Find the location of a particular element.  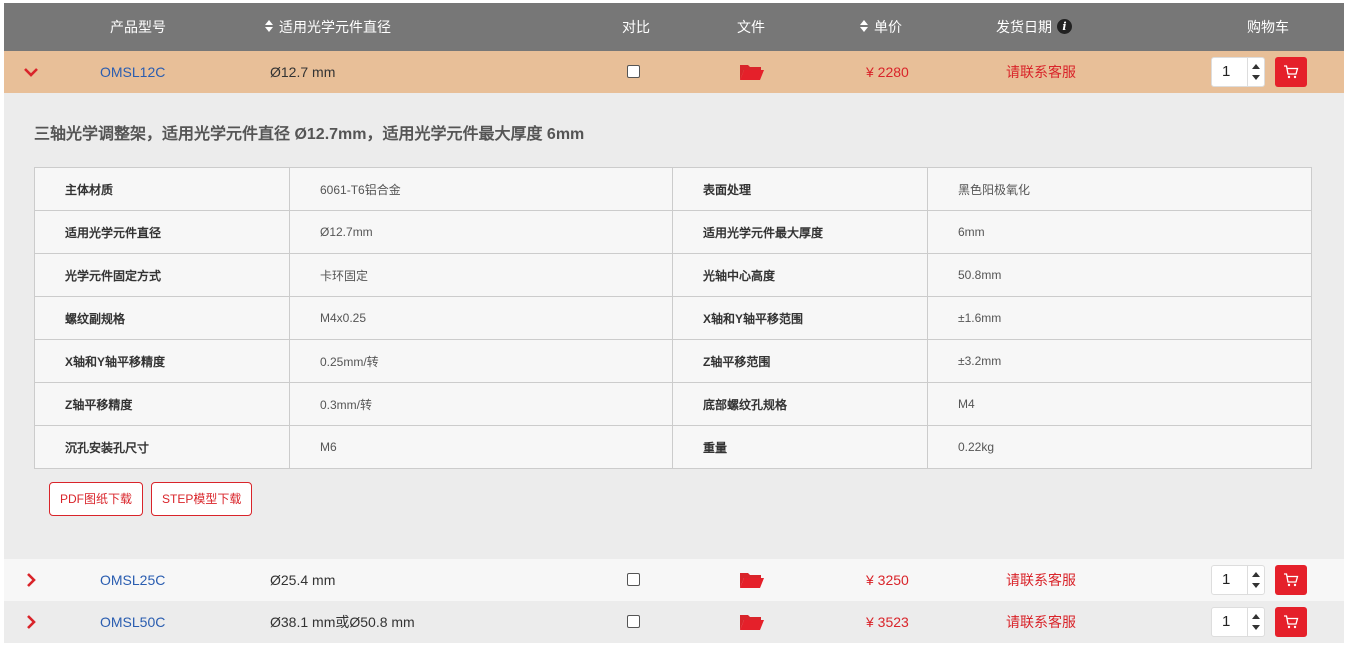

spec-value-cell: ±1.6mm is located at coordinates (1119, 318).